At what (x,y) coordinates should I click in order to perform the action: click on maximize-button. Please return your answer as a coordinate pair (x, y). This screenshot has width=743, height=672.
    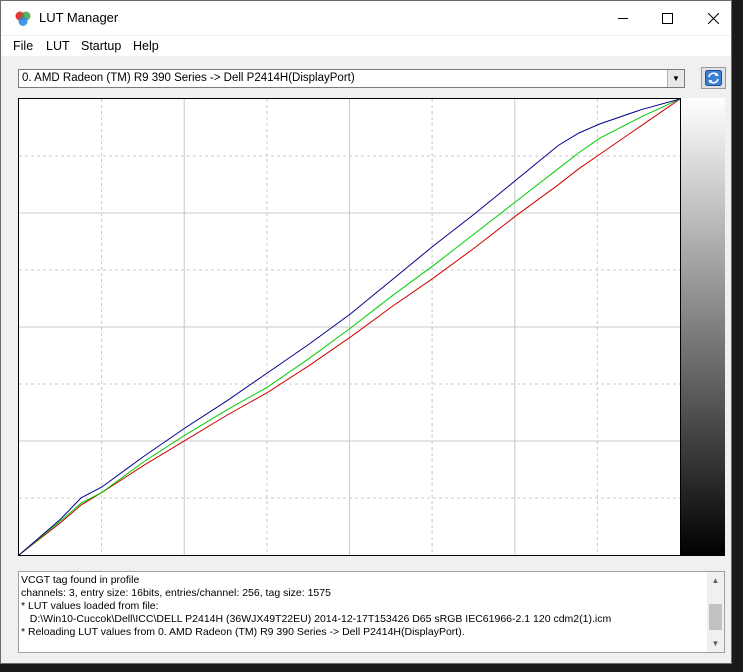
    Looking at the image, I should click on (667, 18).